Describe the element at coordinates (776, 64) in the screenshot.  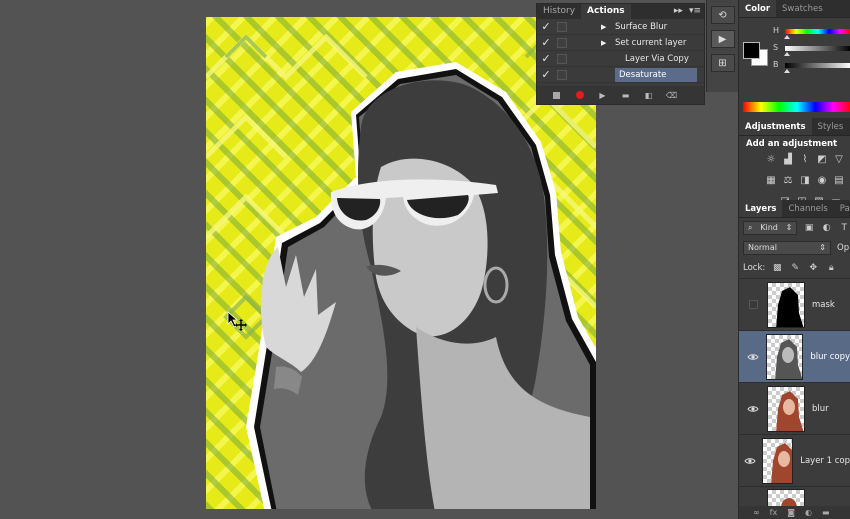
I see `slider-label: B` at that location.